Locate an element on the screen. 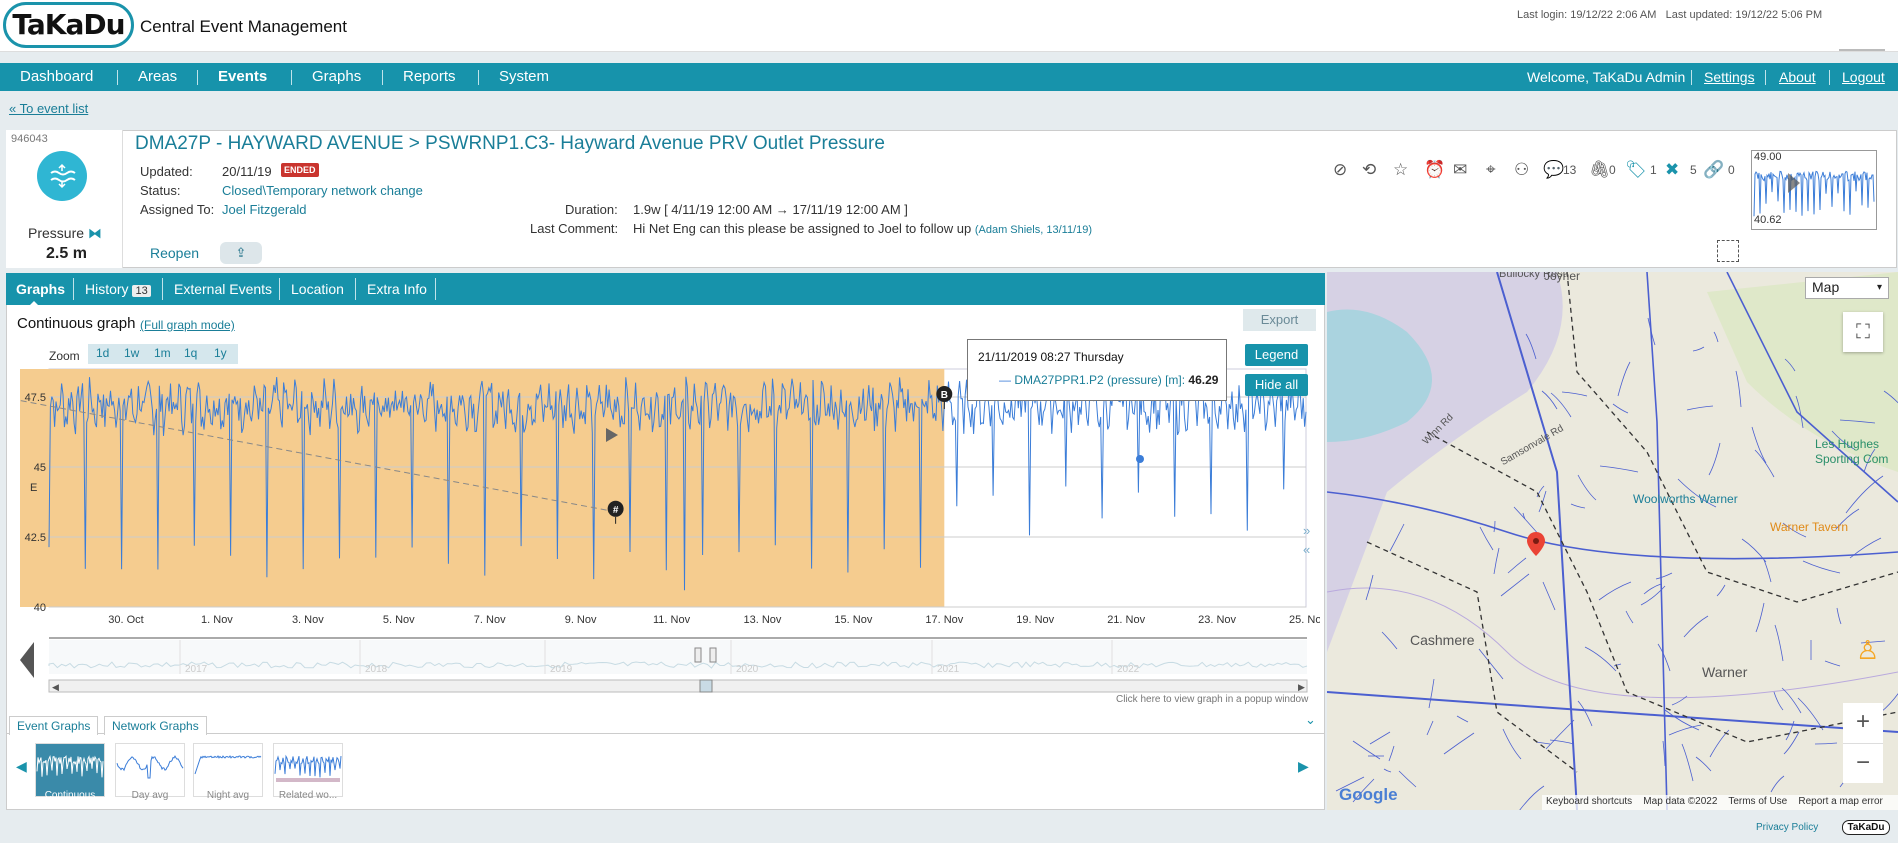 The height and width of the screenshot is (843, 1898). nav-areas: Areas is located at coordinates (157, 76).